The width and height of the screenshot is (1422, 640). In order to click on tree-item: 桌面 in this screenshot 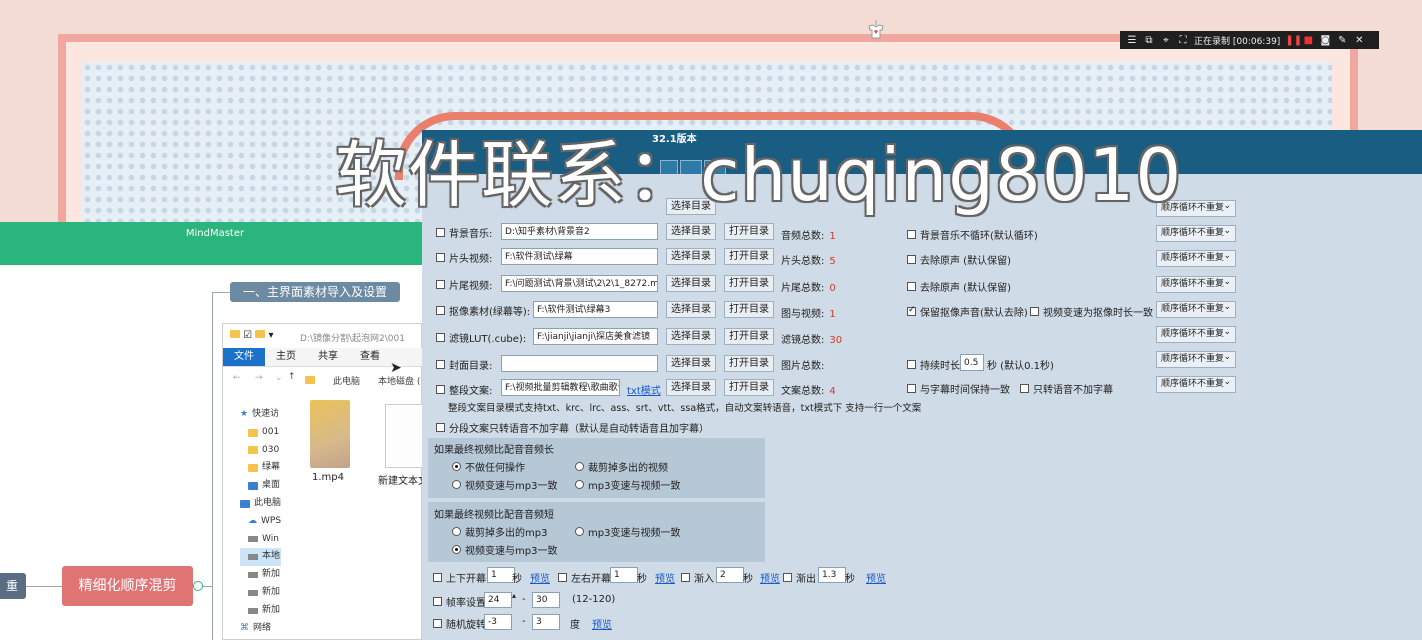, I will do `click(260, 486)`.